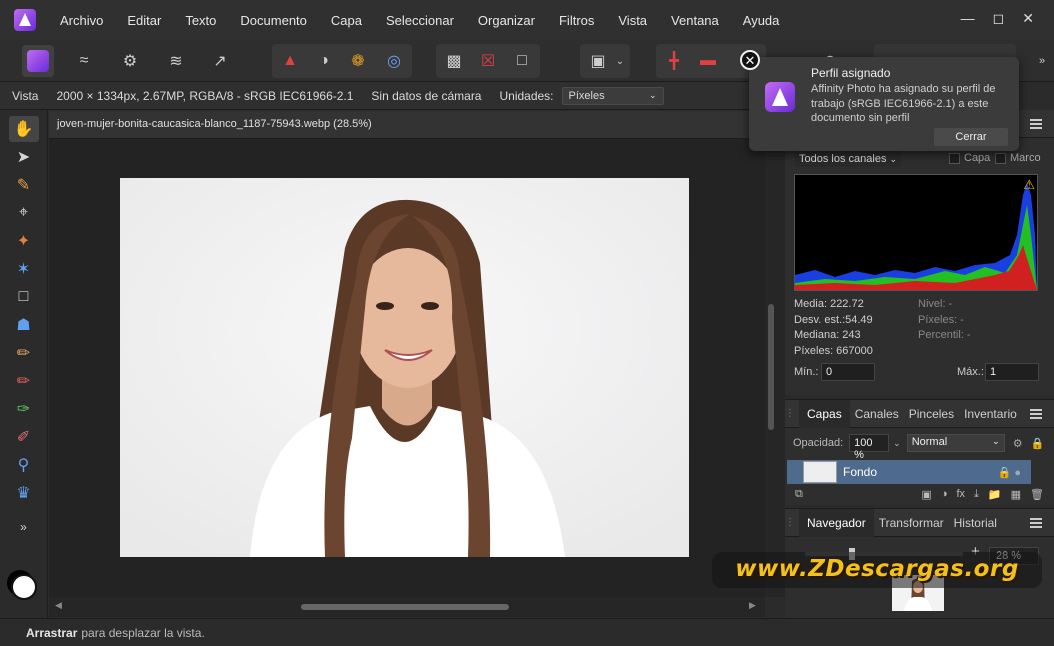  Describe the element at coordinates (612, 95) in the screenshot. I see `units-select: Píxeles ⌄` at that location.